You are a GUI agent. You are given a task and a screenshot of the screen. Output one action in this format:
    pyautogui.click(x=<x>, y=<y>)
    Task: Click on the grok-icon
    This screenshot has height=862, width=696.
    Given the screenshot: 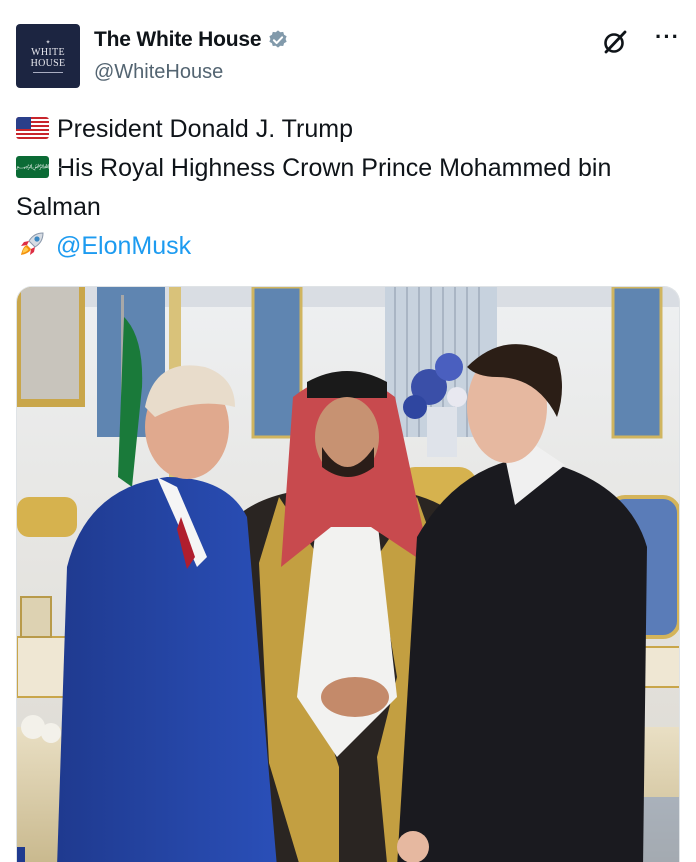 What is the action you would take?
    pyautogui.click(x=615, y=42)
    